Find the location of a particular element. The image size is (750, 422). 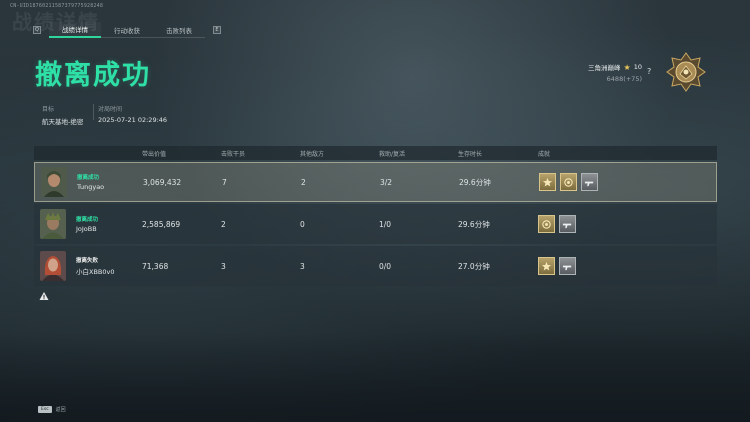

carried-value: 71,368 is located at coordinates (155, 266).